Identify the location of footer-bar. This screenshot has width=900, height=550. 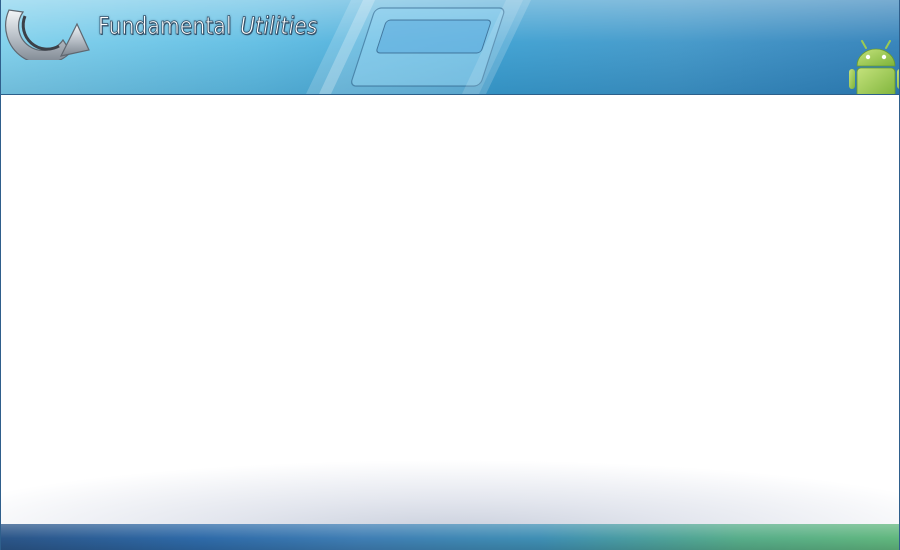
(450, 537).